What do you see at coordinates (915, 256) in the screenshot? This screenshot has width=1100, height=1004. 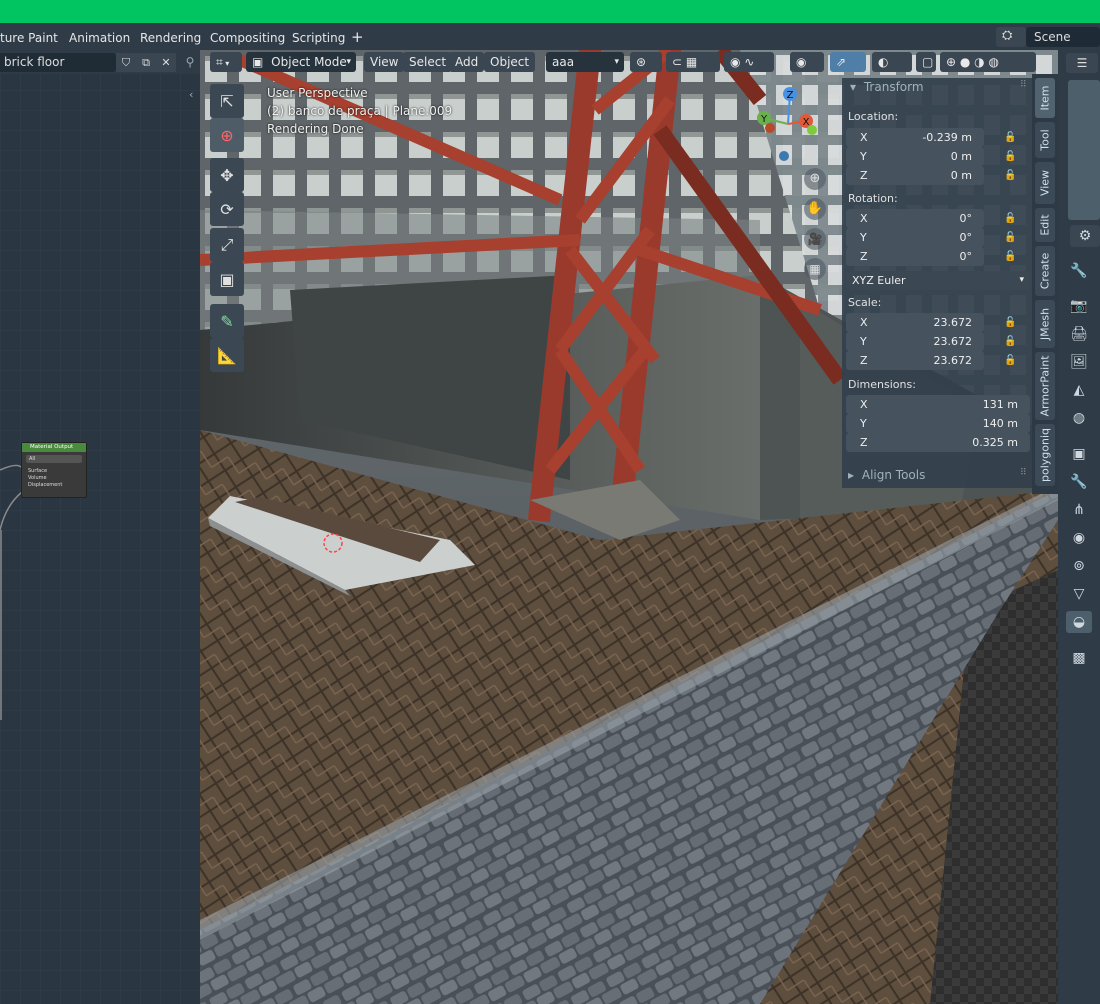 I see `rotation-z-field: Z 0°` at bounding box center [915, 256].